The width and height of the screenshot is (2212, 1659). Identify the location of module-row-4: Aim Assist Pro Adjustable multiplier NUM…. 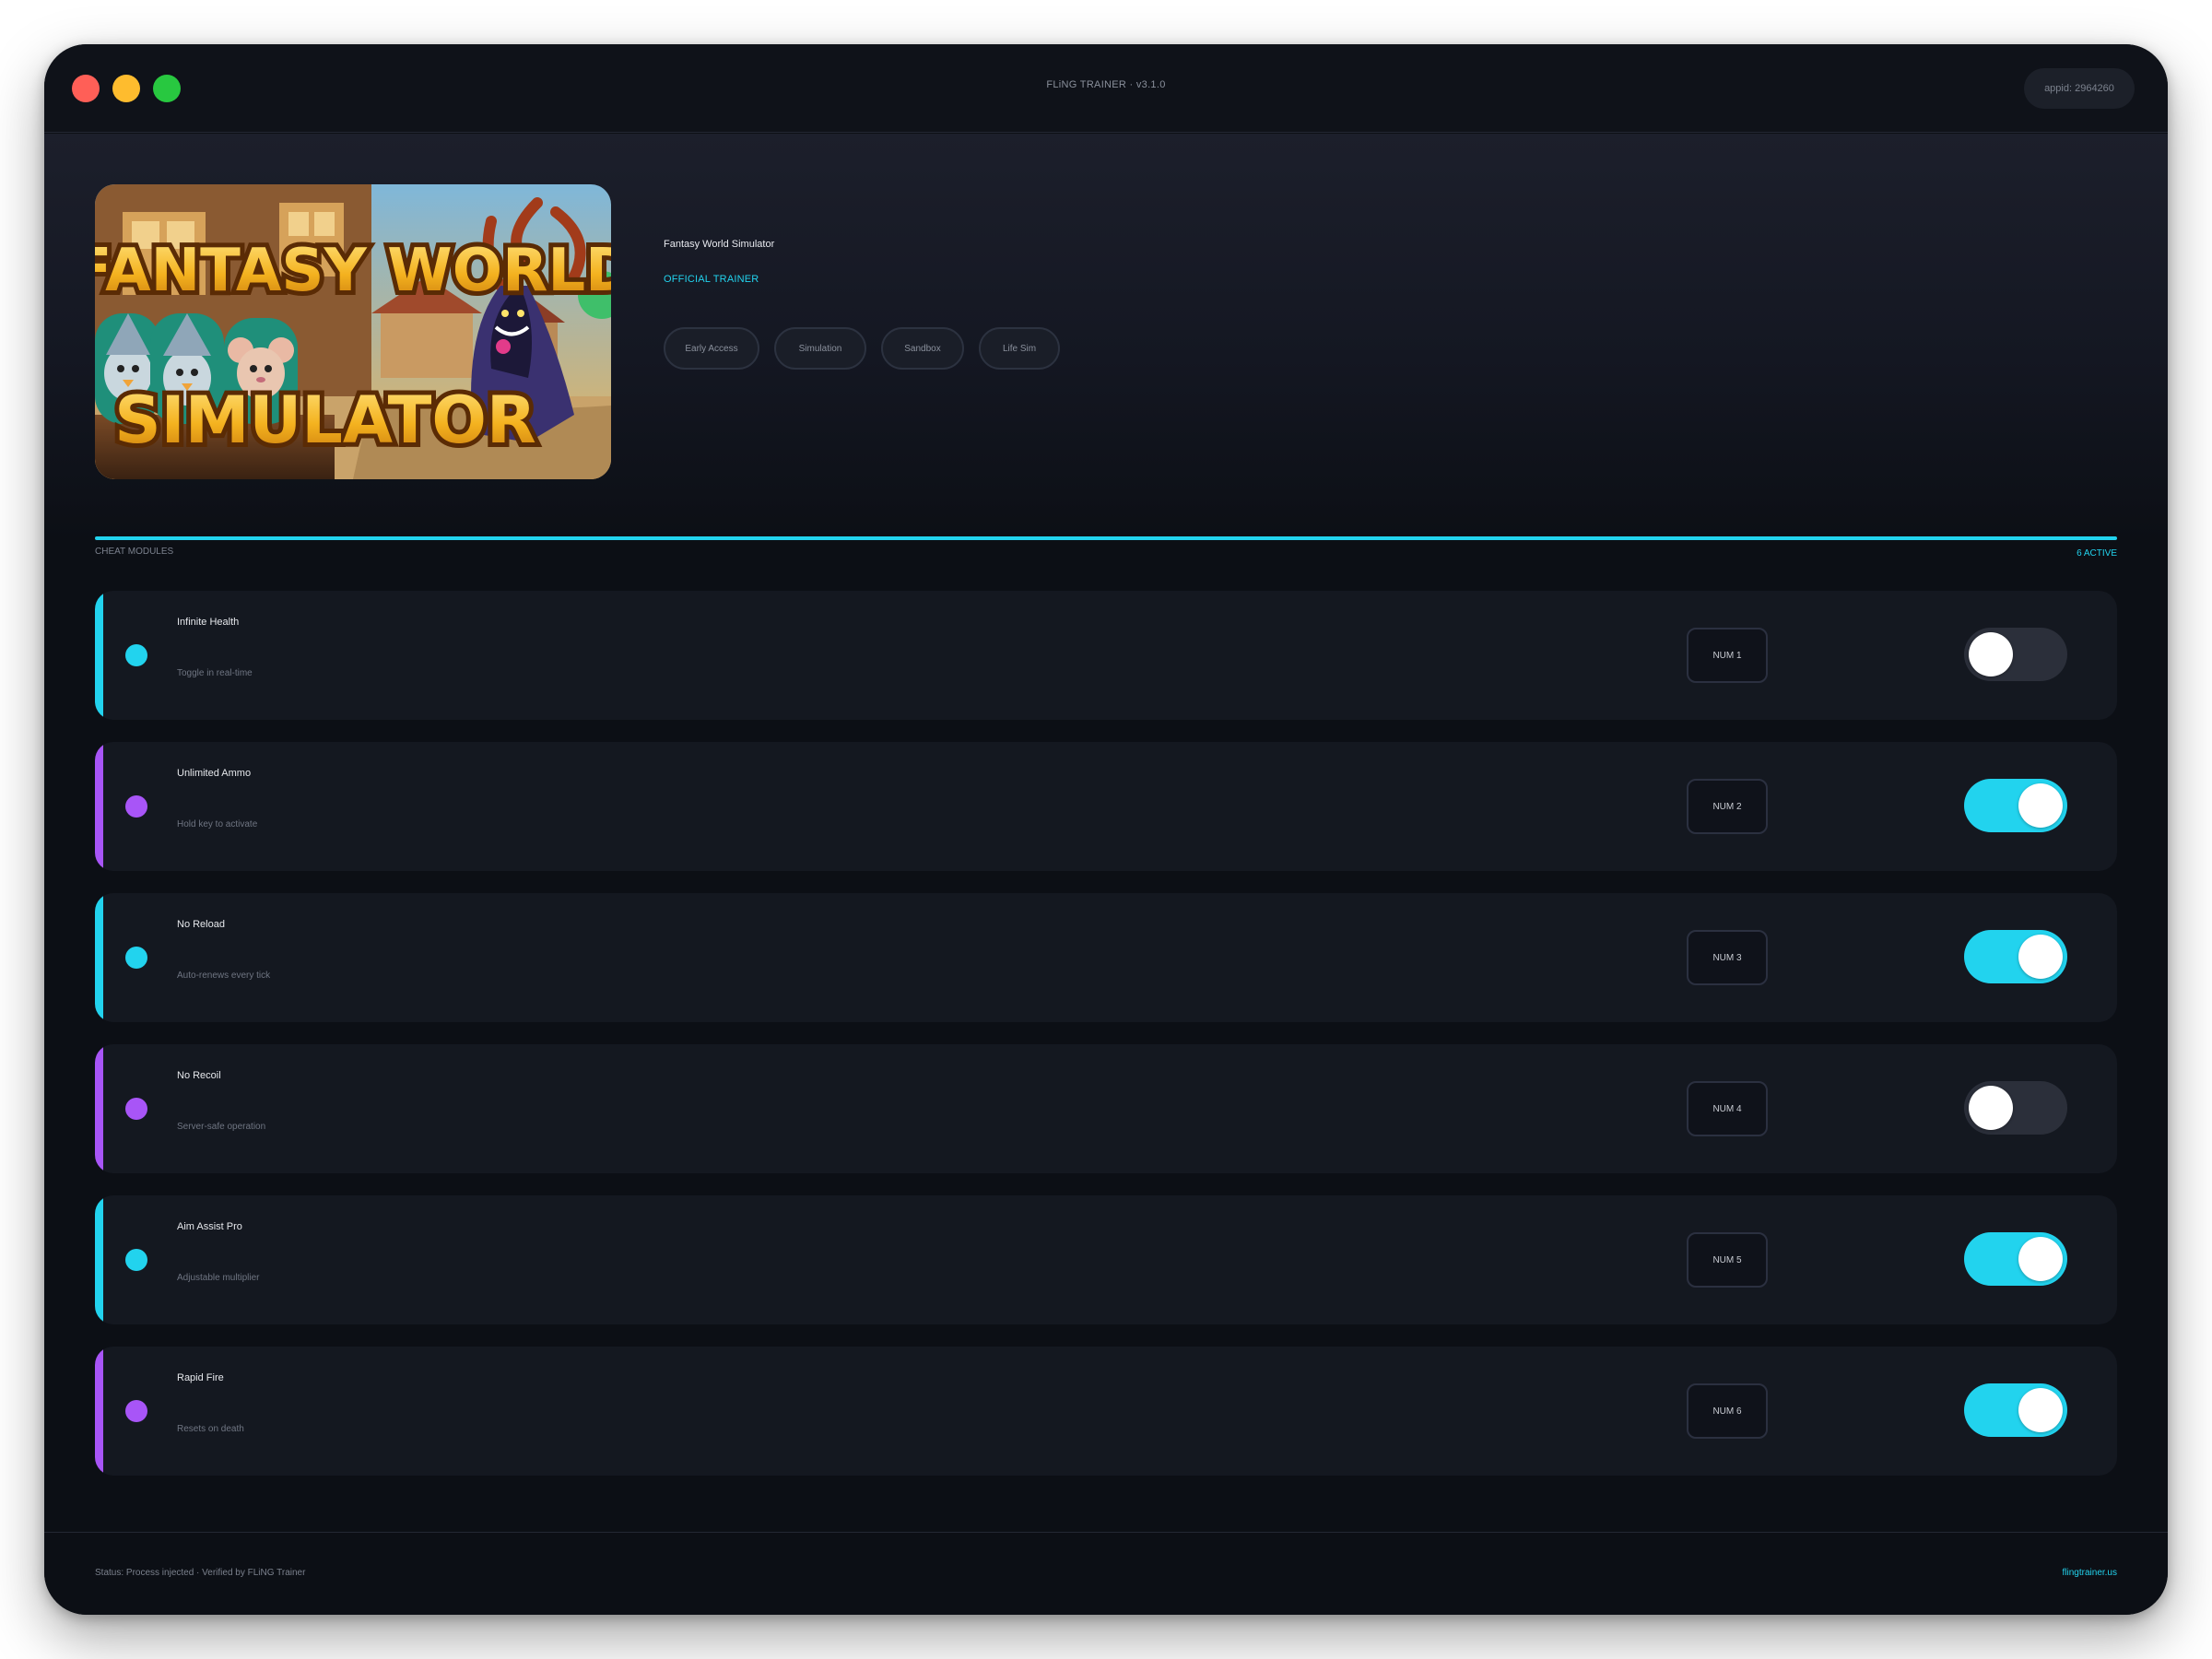
(1106, 1259).